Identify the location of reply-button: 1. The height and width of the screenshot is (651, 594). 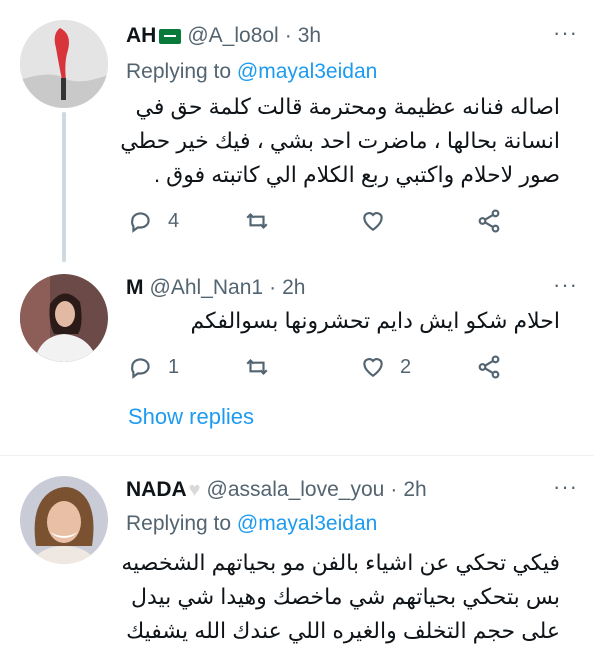
(153, 367).